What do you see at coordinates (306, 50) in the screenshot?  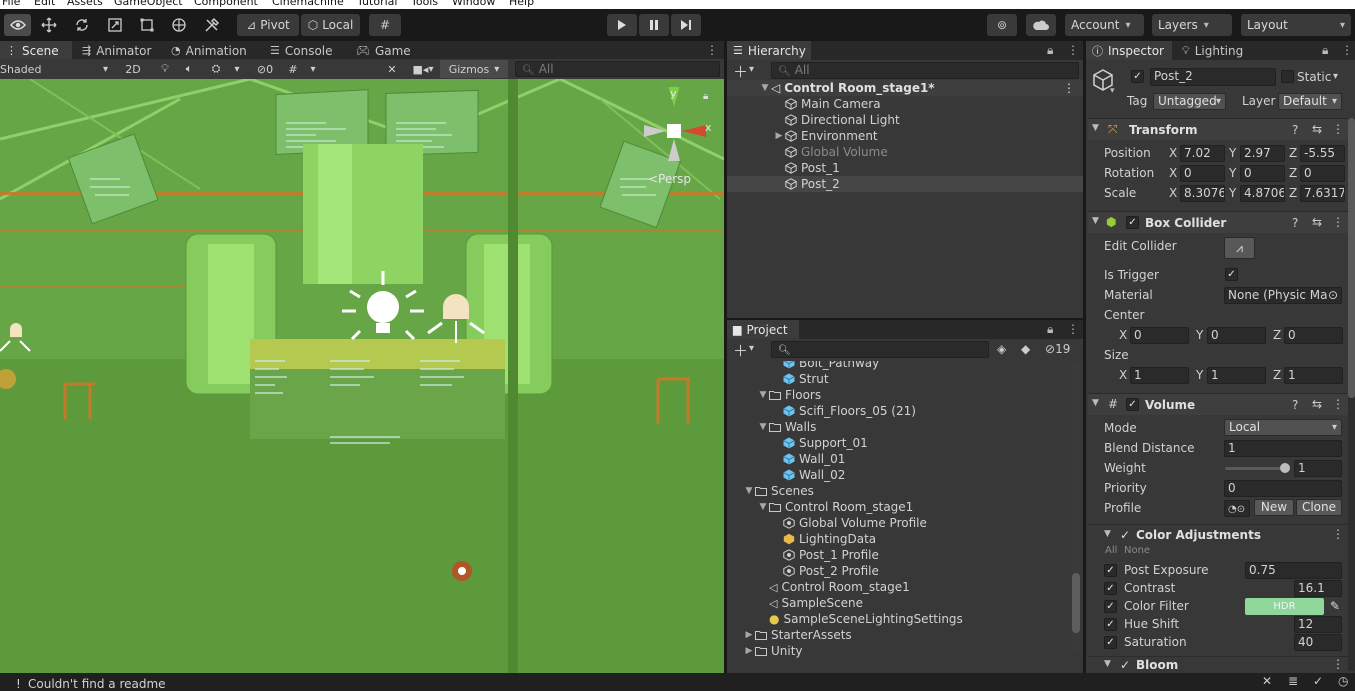 I see `tab-console: ☰ Console` at bounding box center [306, 50].